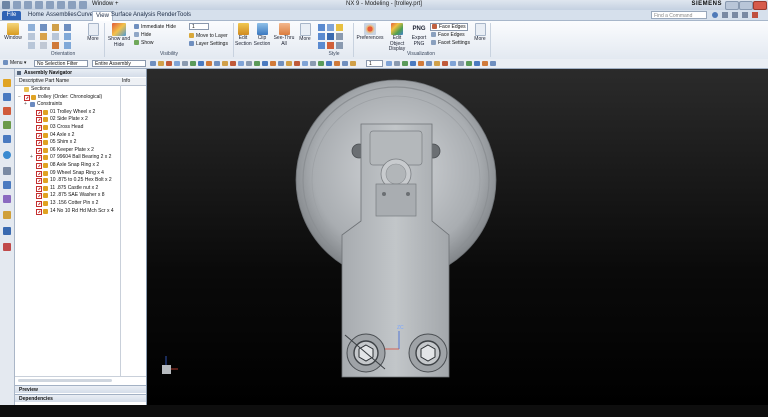 This screenshot has height=417, width=768. What do you see at coordinates (339, 36) in the screenshot?
I see `background-icon` at bounding box center [339, 36].